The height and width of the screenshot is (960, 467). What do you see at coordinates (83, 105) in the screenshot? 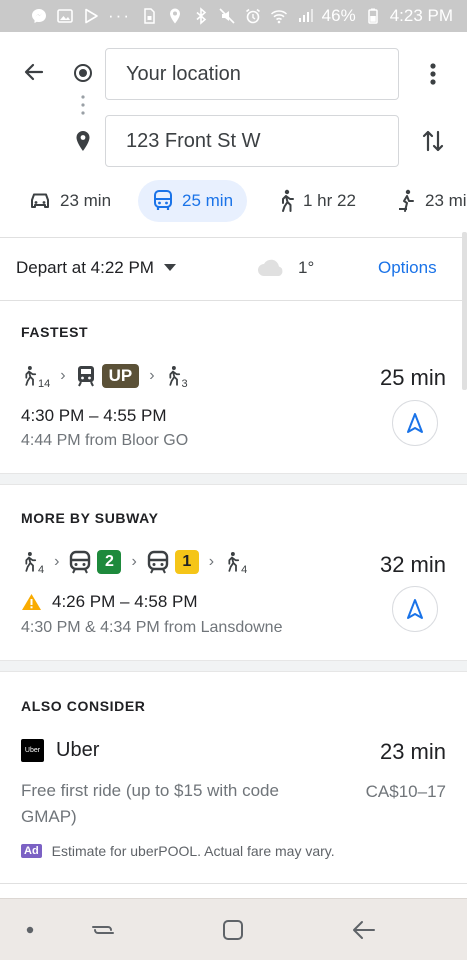
I see `route-connector-dots` at bounding box center [83, 105].